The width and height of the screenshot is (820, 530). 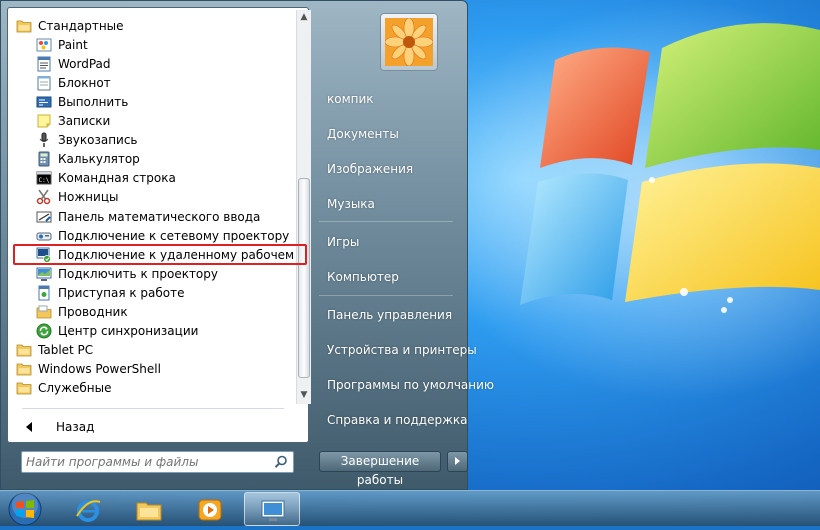 I want to click on program-item: Приступая к работе, so click(x=153, y=293).